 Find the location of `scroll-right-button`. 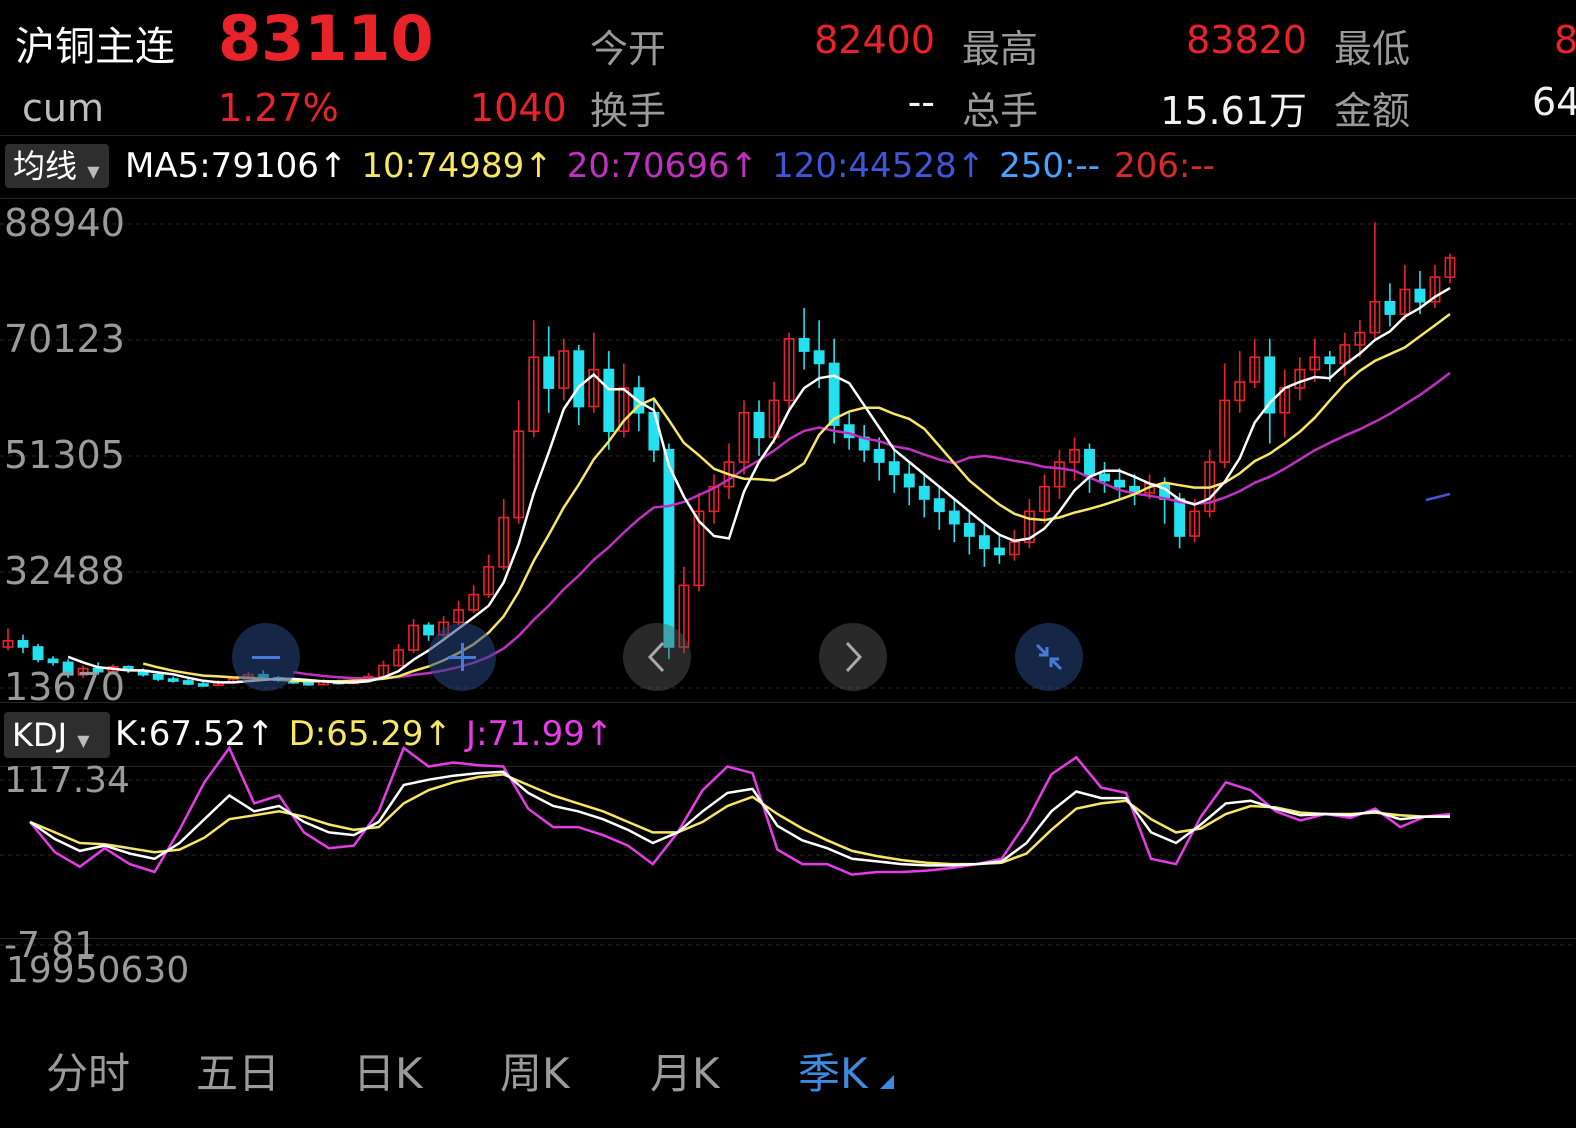

scroll-right-button is located at coordinates (853, 657).